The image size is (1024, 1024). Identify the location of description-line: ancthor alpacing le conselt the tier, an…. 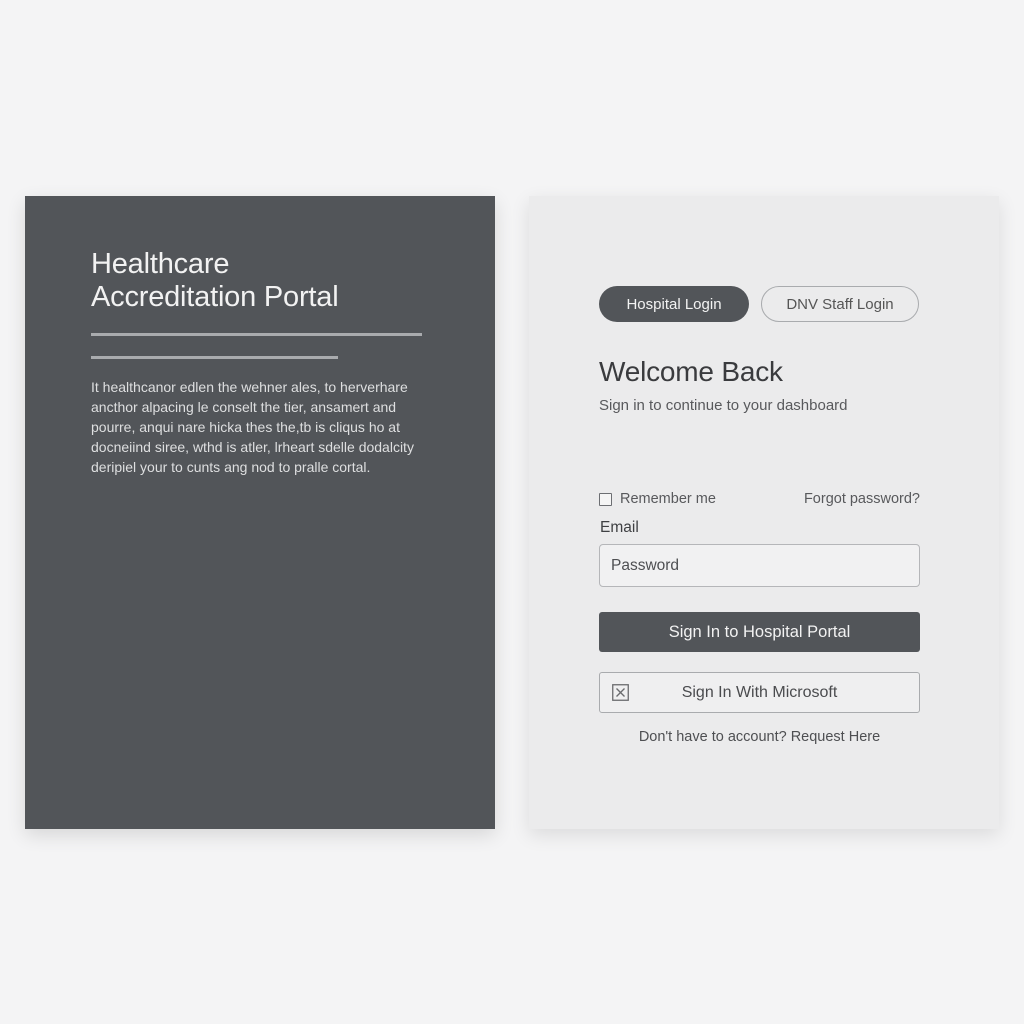
(244, 407).